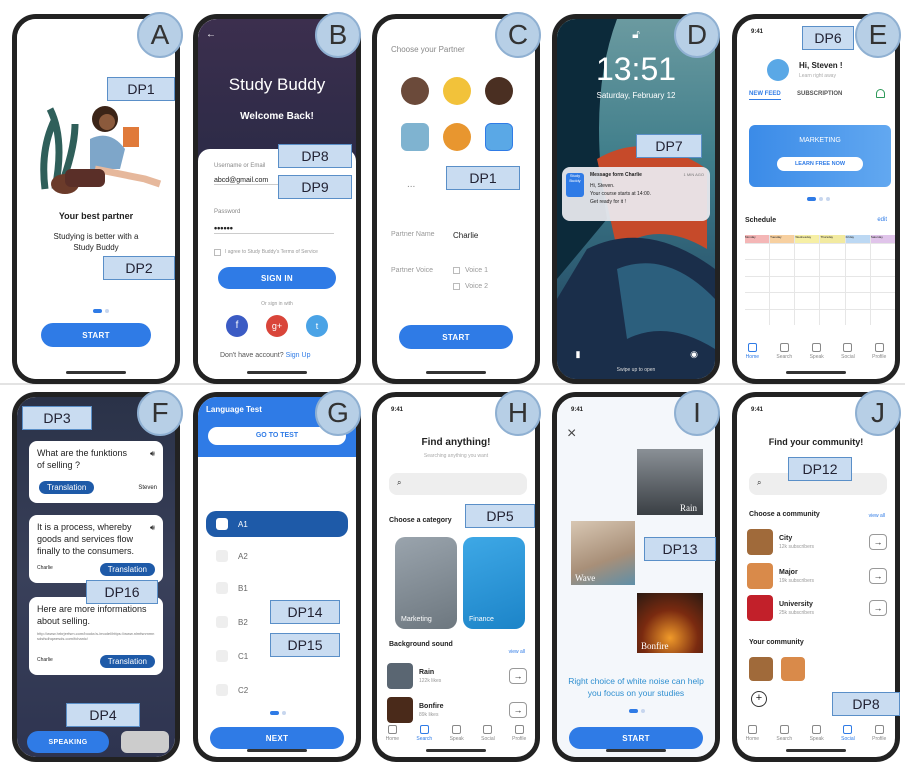 Image resolution: width=905 pixels, height=763 pixels. Describe the element at coordinates (817, 608) in the screenshot. I see `community-row-university: University 25k subscribers →` at that location.